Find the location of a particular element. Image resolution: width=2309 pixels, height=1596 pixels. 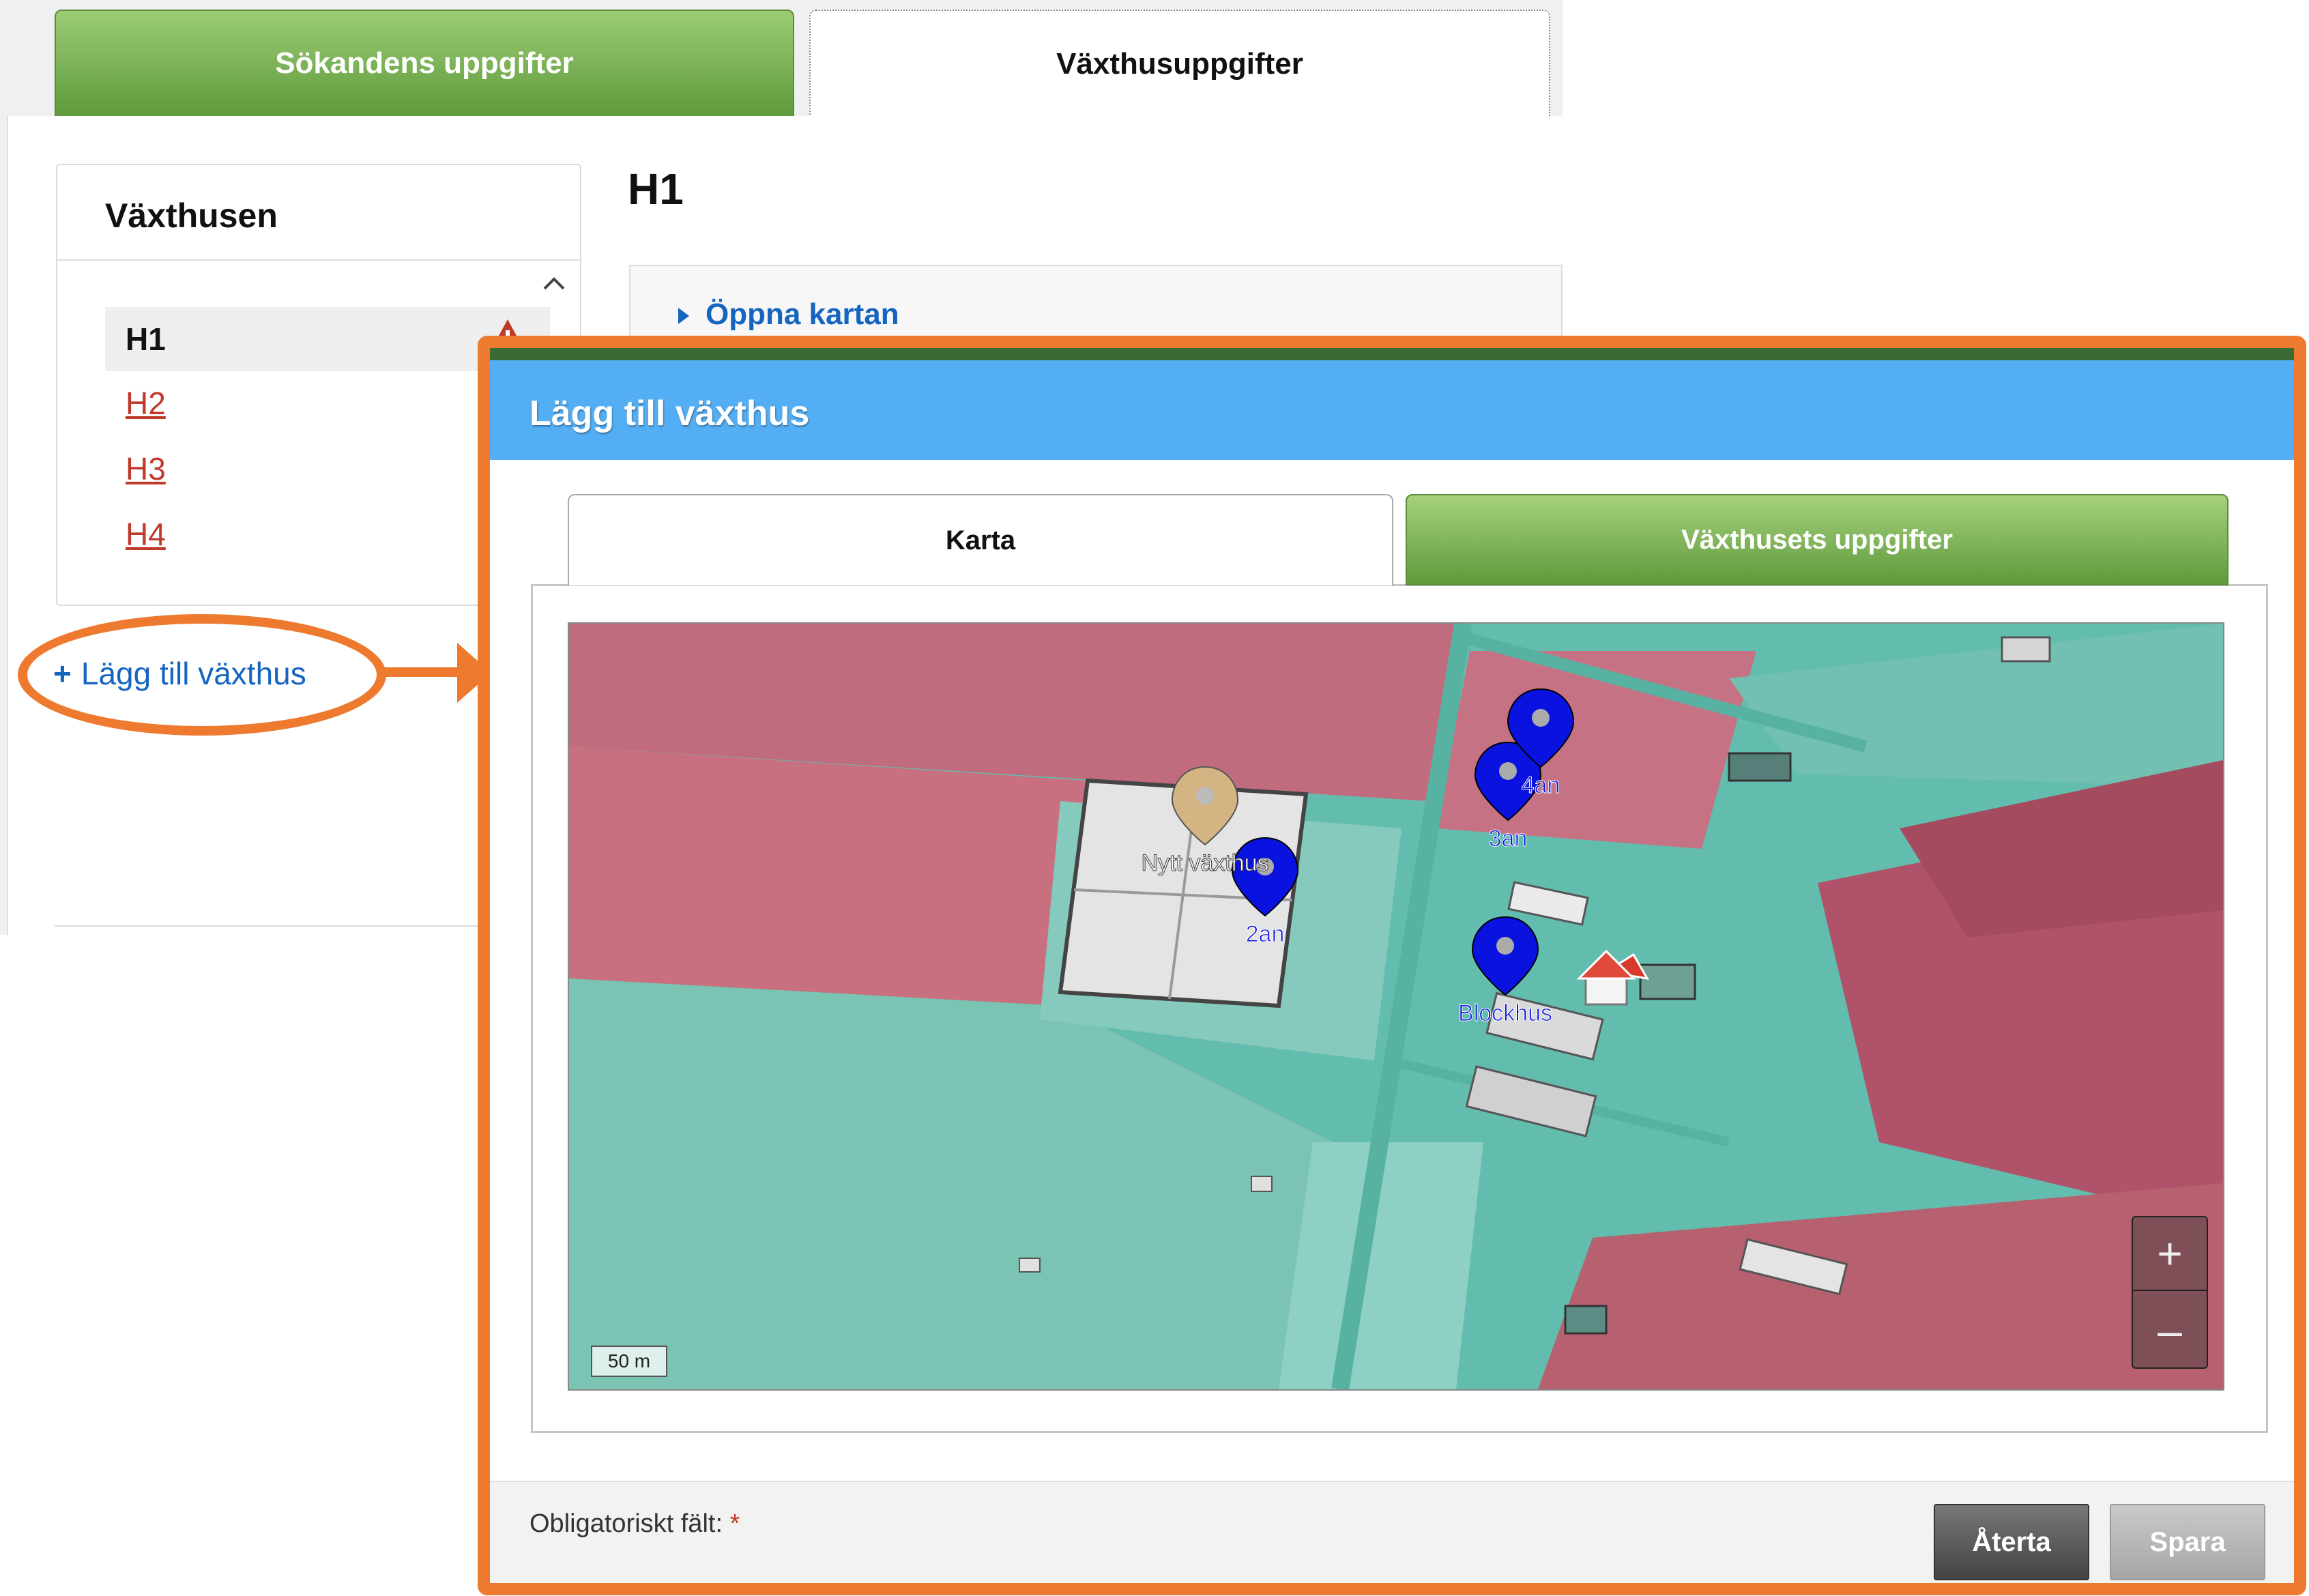

chevron-up-icon is located at coordinates (554, 282).